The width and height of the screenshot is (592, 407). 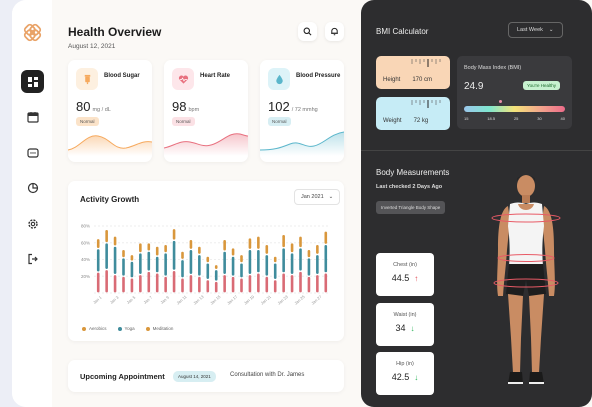 I want to click on calendar-icon, so click(x=32, y=117).